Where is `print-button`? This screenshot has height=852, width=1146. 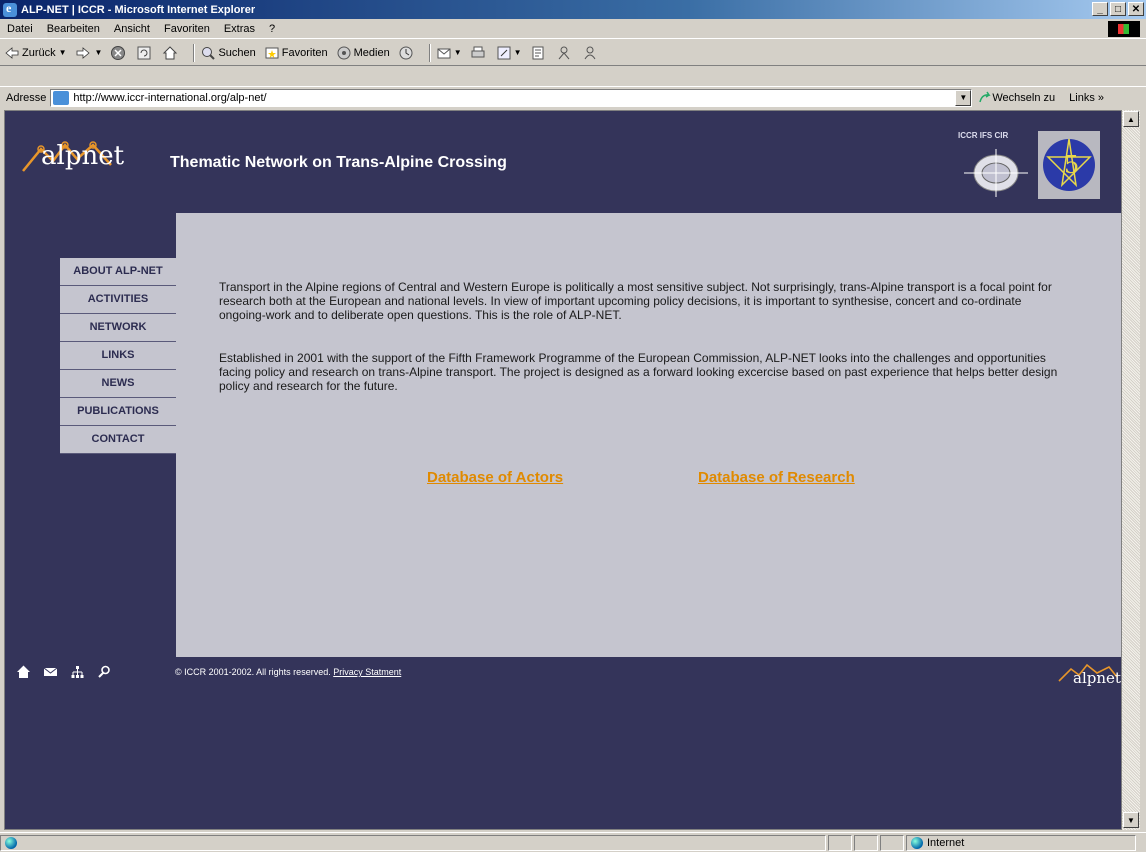 print-button is located at coordinates (479, 53).